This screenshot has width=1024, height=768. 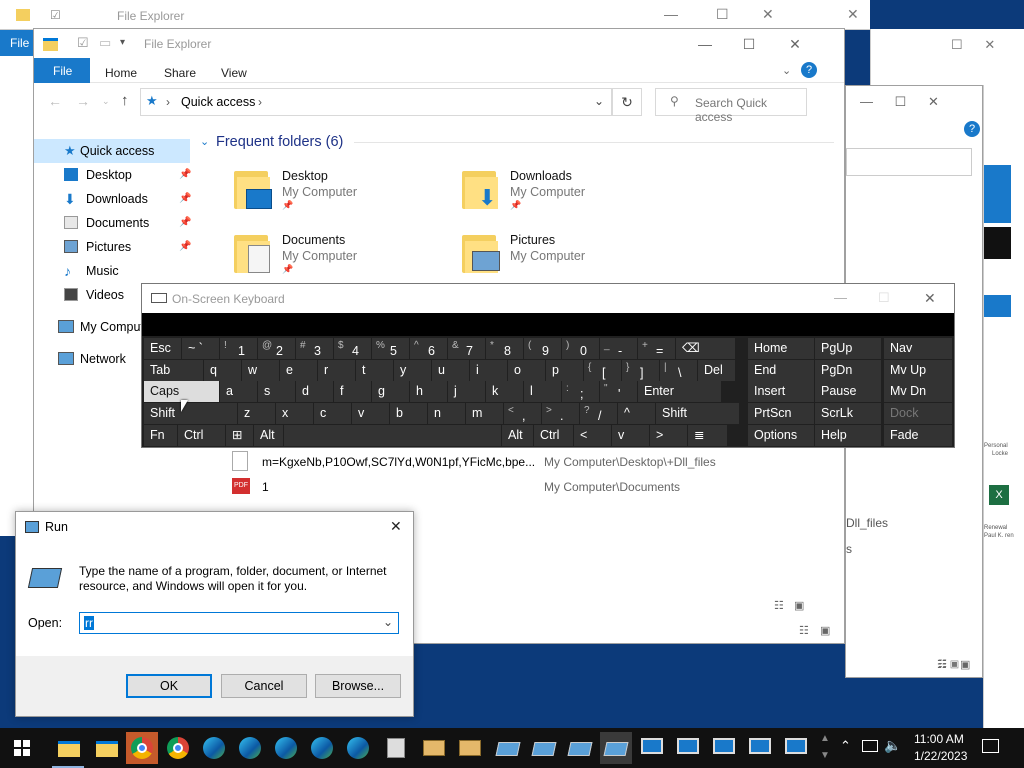 I want to click on bg-address-bar, so click(x=909, y=162).